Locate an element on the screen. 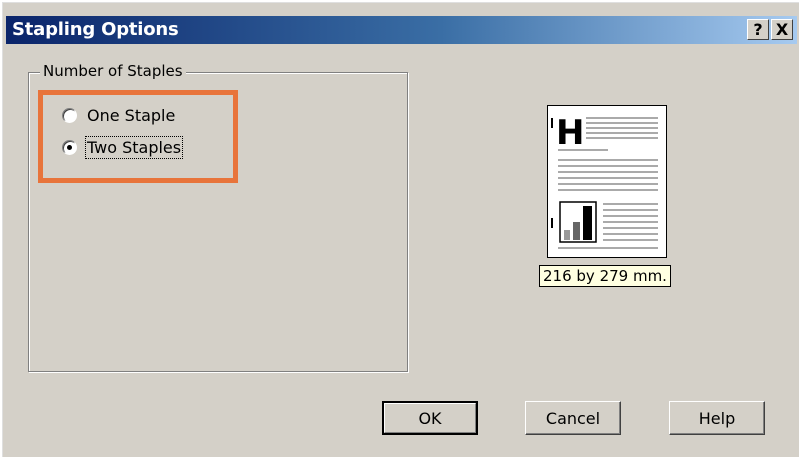 The height and width of the screenshot is (457, 799). window-title: Stapling Options is located at coordinates (95, 29).